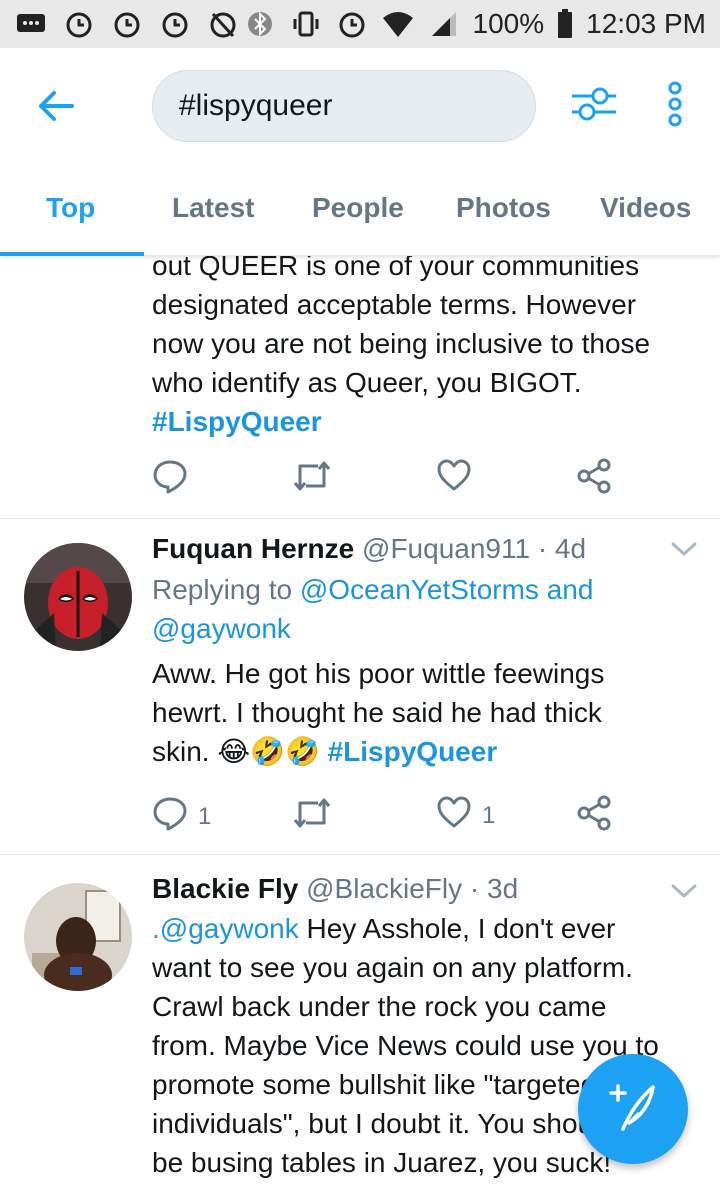  Describe the element at coordinates (401, 343) in the screenshot. I see `tweet-line: now you are not being inclusive to those` at that location.